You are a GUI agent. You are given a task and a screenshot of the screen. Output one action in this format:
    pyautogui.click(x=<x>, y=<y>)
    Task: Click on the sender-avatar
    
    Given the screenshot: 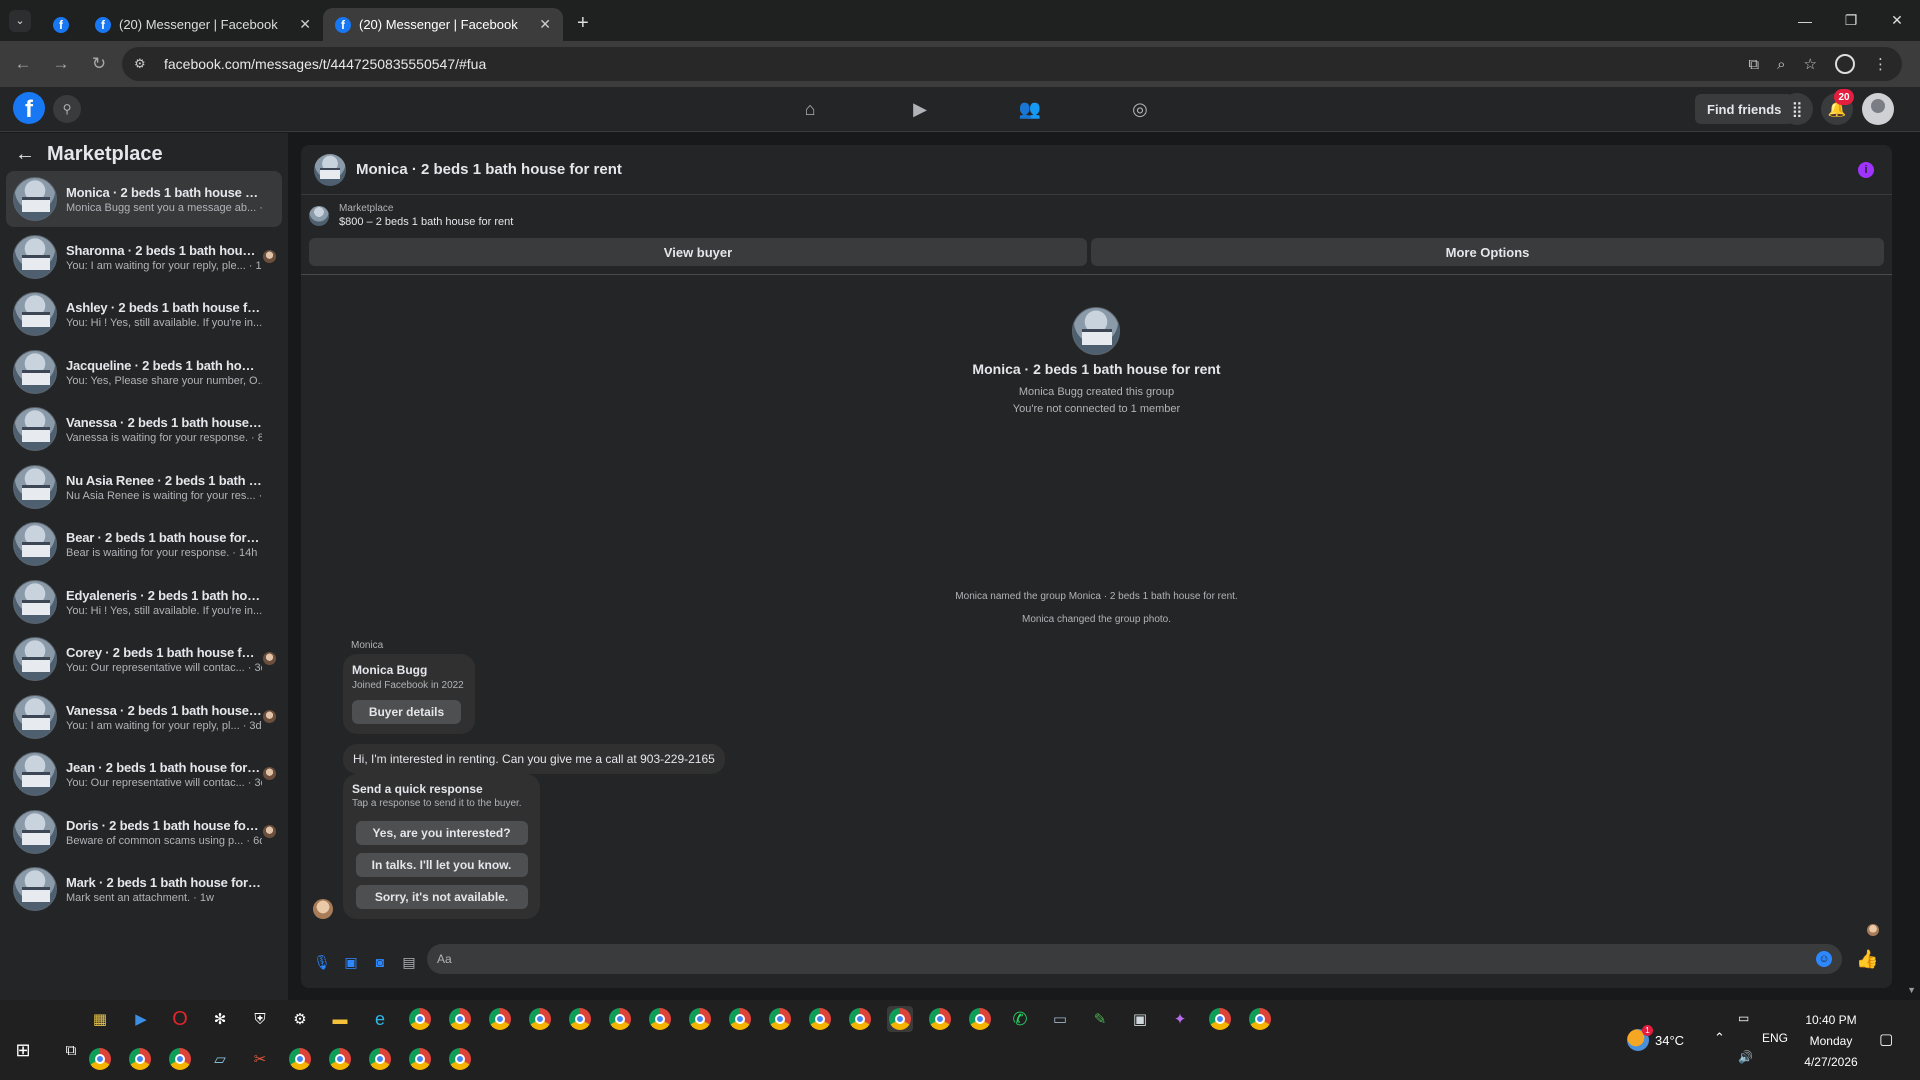 What is the action you would take?
    pyautogui.click(x=323, y=909)
    